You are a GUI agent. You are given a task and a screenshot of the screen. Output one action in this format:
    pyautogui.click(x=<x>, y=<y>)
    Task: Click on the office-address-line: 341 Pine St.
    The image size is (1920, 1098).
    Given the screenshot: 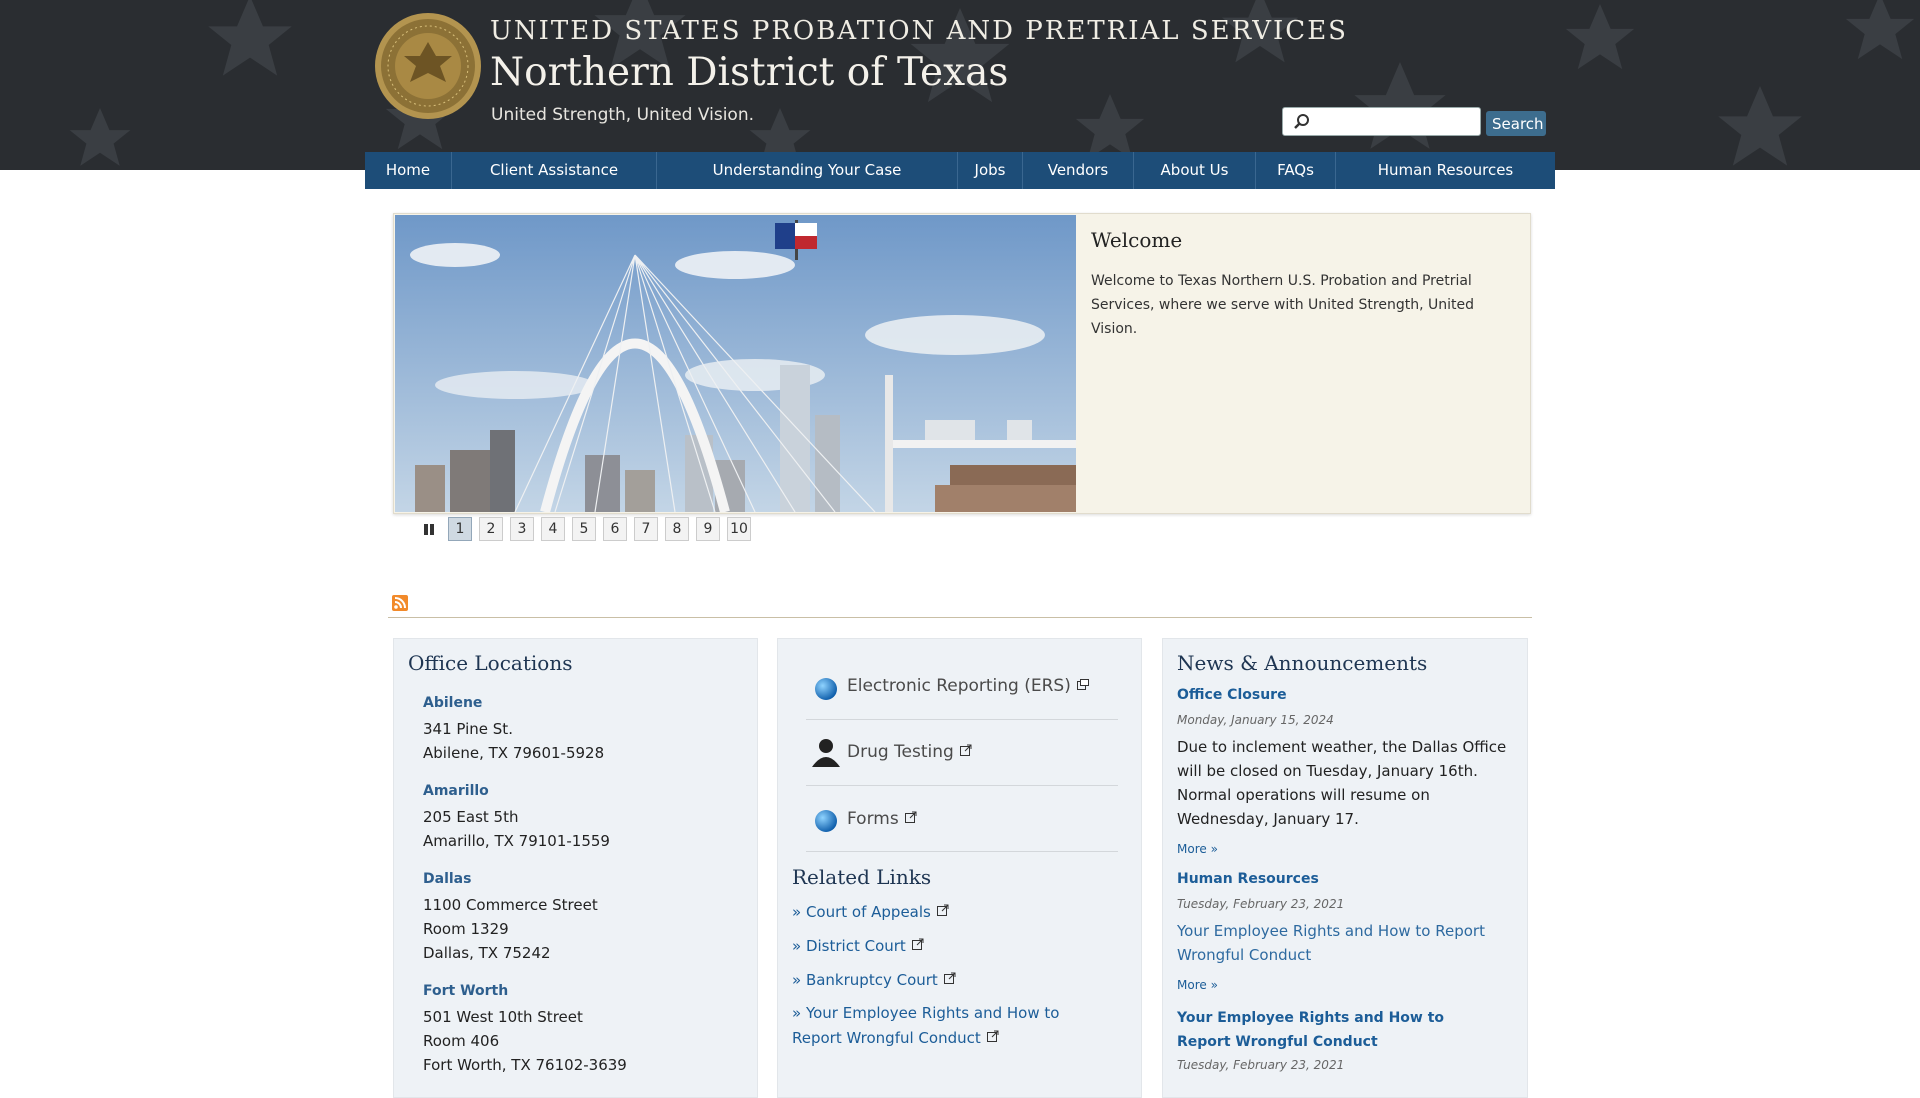 What is the action you would take?
    pyautogui.click(x=468, y=729)
    